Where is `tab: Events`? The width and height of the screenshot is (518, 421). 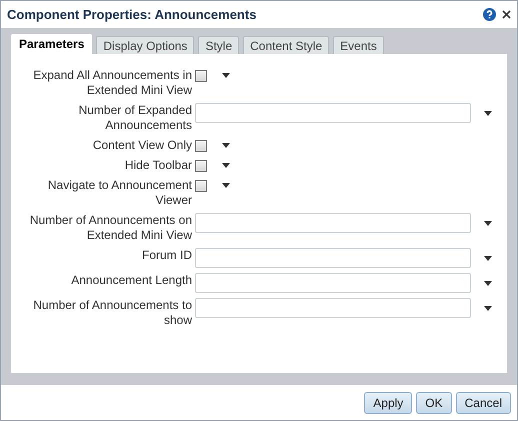 tab: Events is located at coordinates (358, 45).